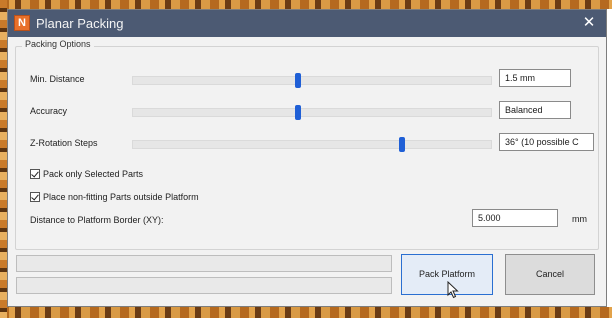 The image size is (612, 318). Describe the element at coordinates (312, 144) in the screenshot. I see `z-rotation-steps-slider` at that location.